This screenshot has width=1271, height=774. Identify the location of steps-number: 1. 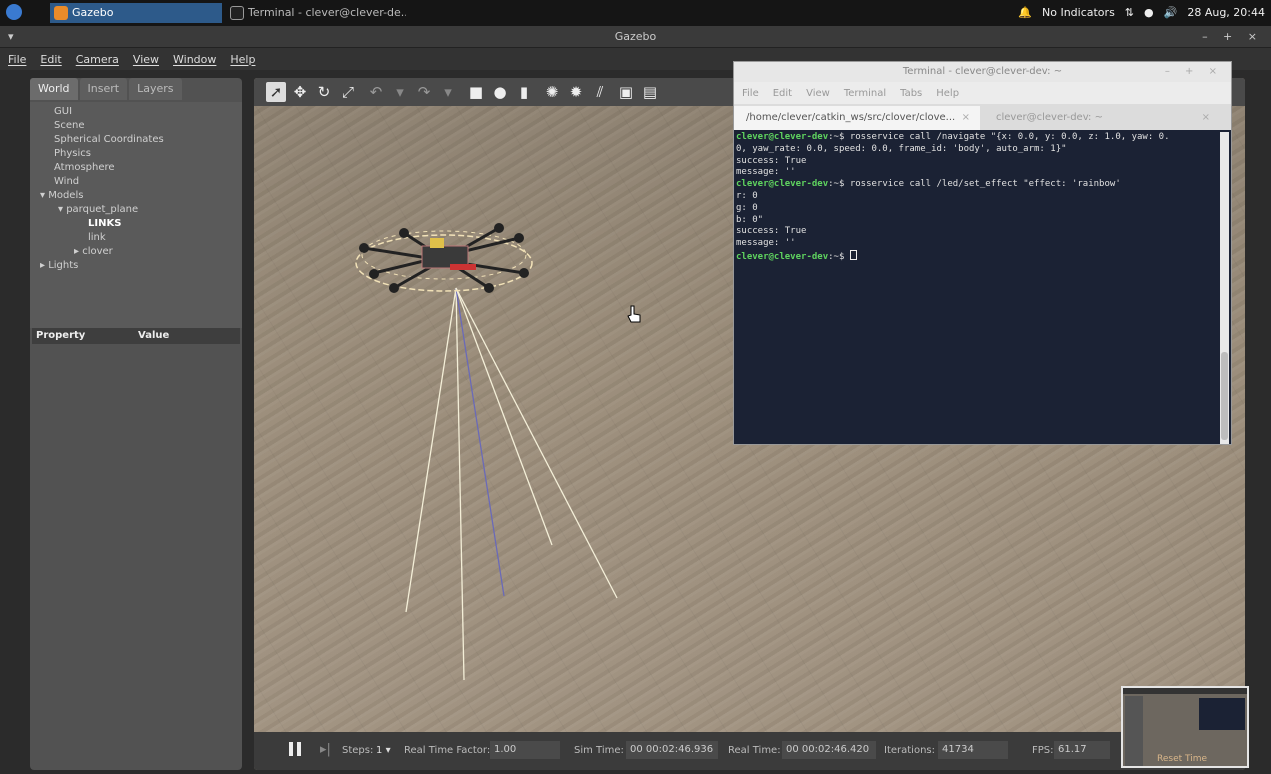
(379, 750).